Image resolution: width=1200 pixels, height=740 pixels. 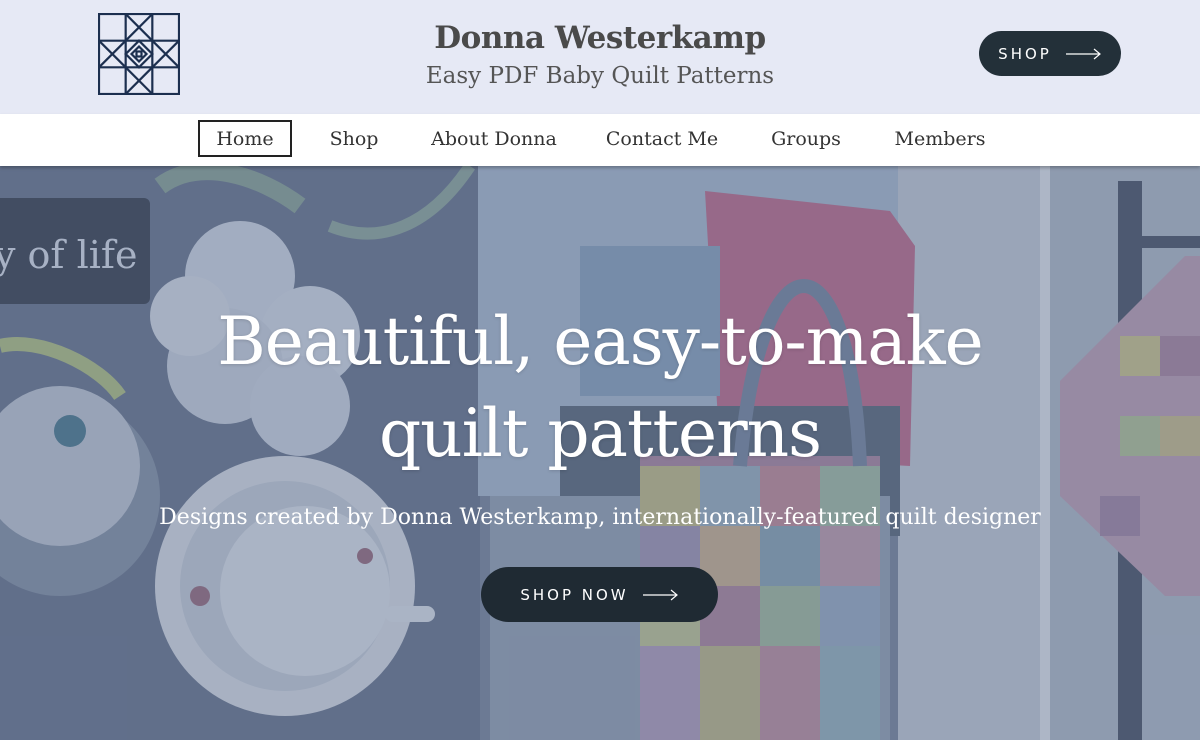 I want to click on hero-headline-line-1: Beautiful, easy-to-make, so click(x=600, y=341).